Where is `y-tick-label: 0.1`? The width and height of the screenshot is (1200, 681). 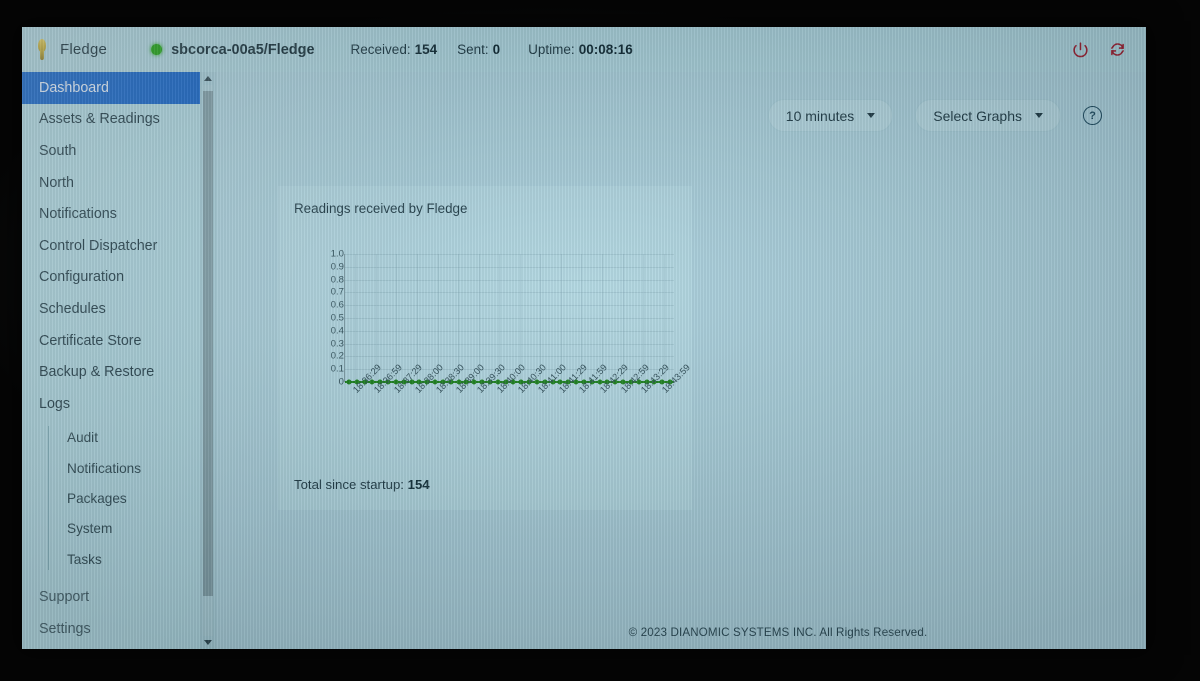 y-tick-label: 0.1 is located at coordinates (337, 369).